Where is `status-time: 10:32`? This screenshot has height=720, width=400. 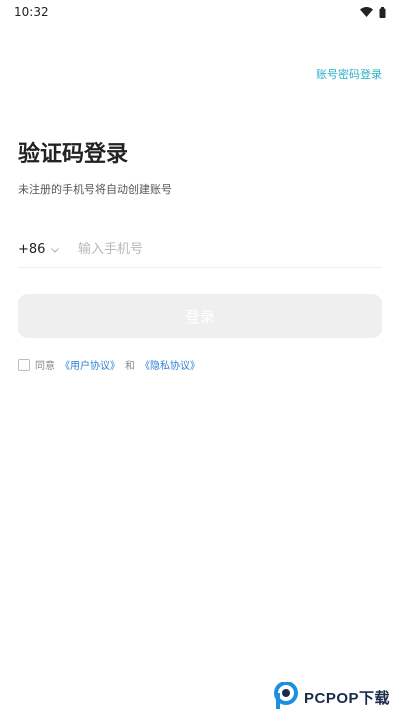 status-time: 10:32 is located at coordinates (31, 12).